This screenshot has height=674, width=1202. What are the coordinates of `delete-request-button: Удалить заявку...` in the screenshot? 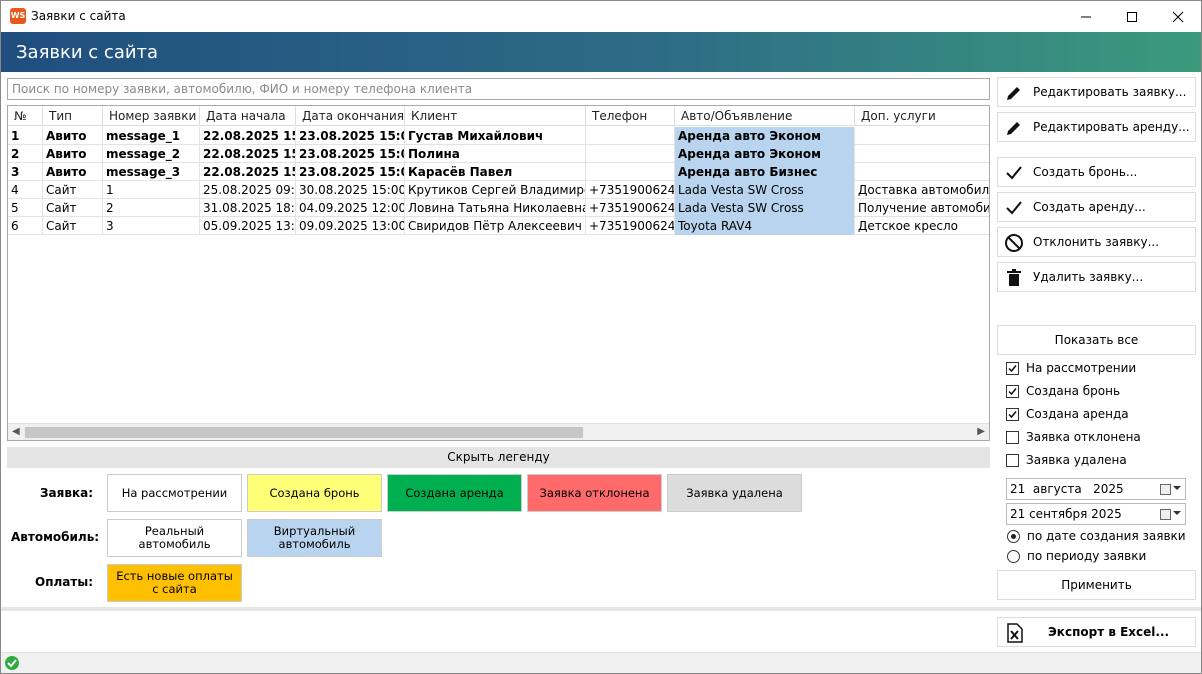 It's located at (1096, 277).